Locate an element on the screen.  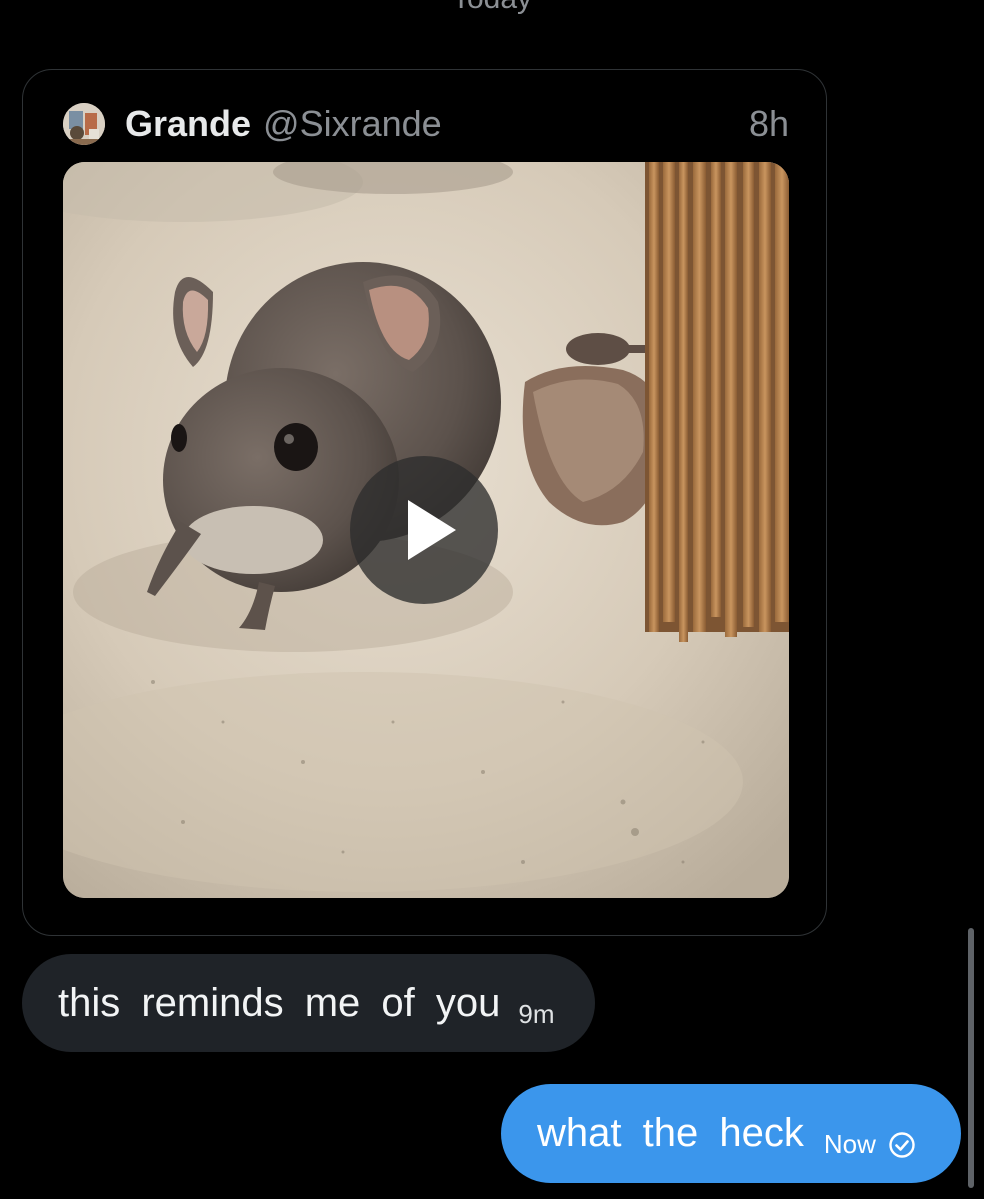
author-name: Grande is located at coordinates (188, 124).